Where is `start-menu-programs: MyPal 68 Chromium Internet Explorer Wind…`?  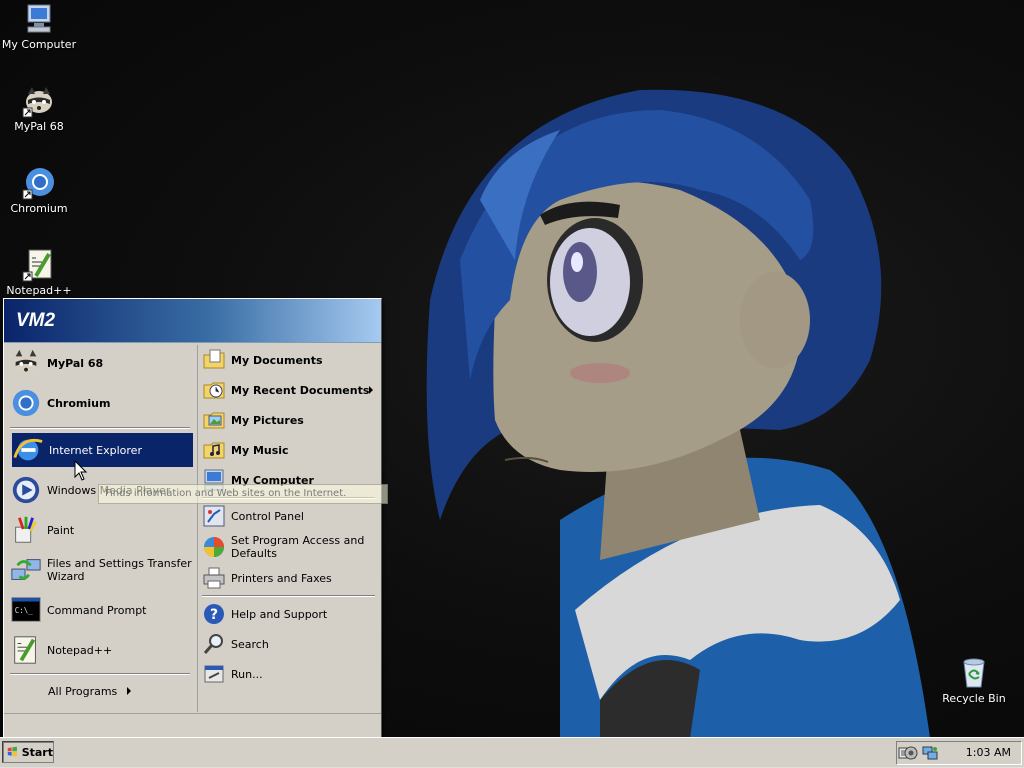
start-menu-programs: MyPal 68 Chromium Internet Explorer Wind… is located at coordinates (100, 528).